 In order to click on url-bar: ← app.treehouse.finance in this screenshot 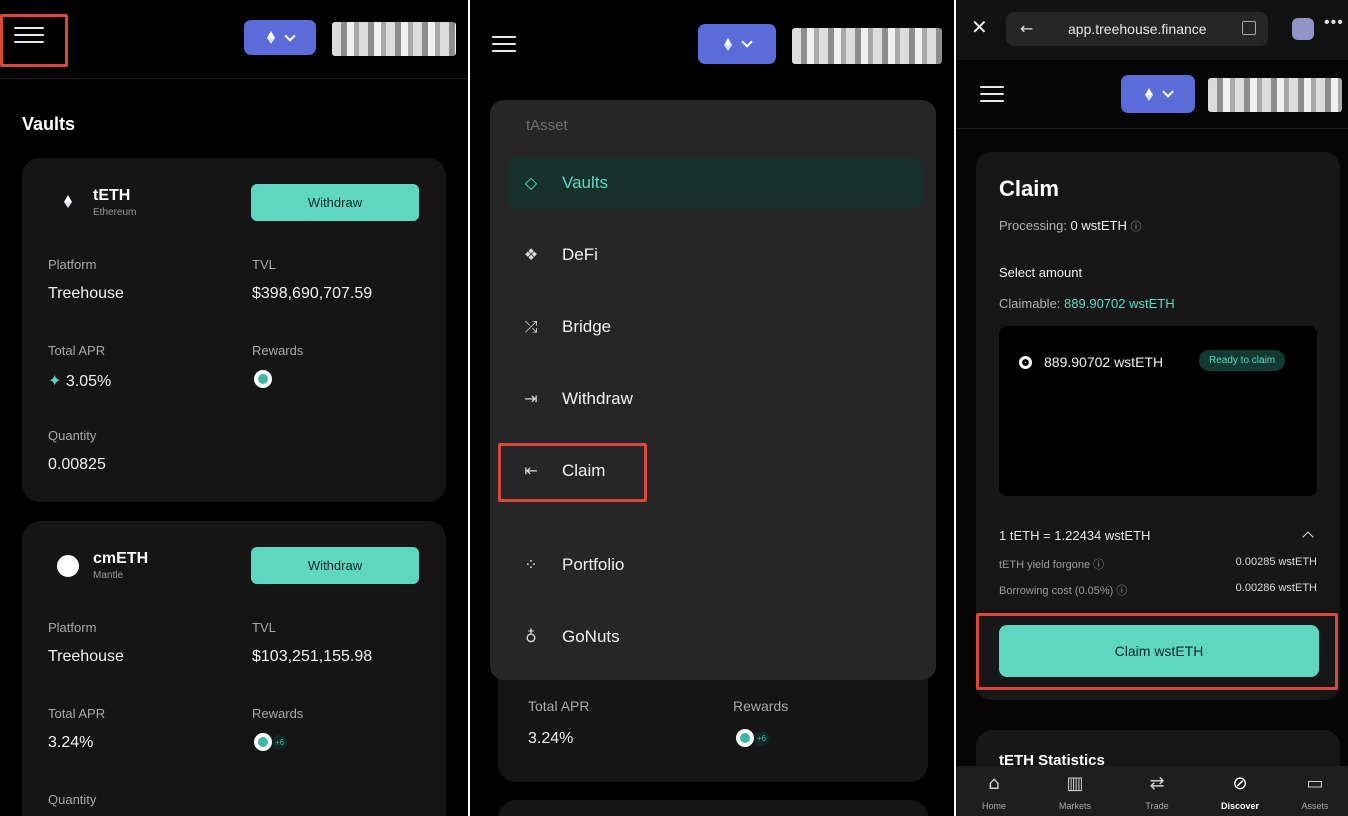, I will do `click(1137, 29)`.